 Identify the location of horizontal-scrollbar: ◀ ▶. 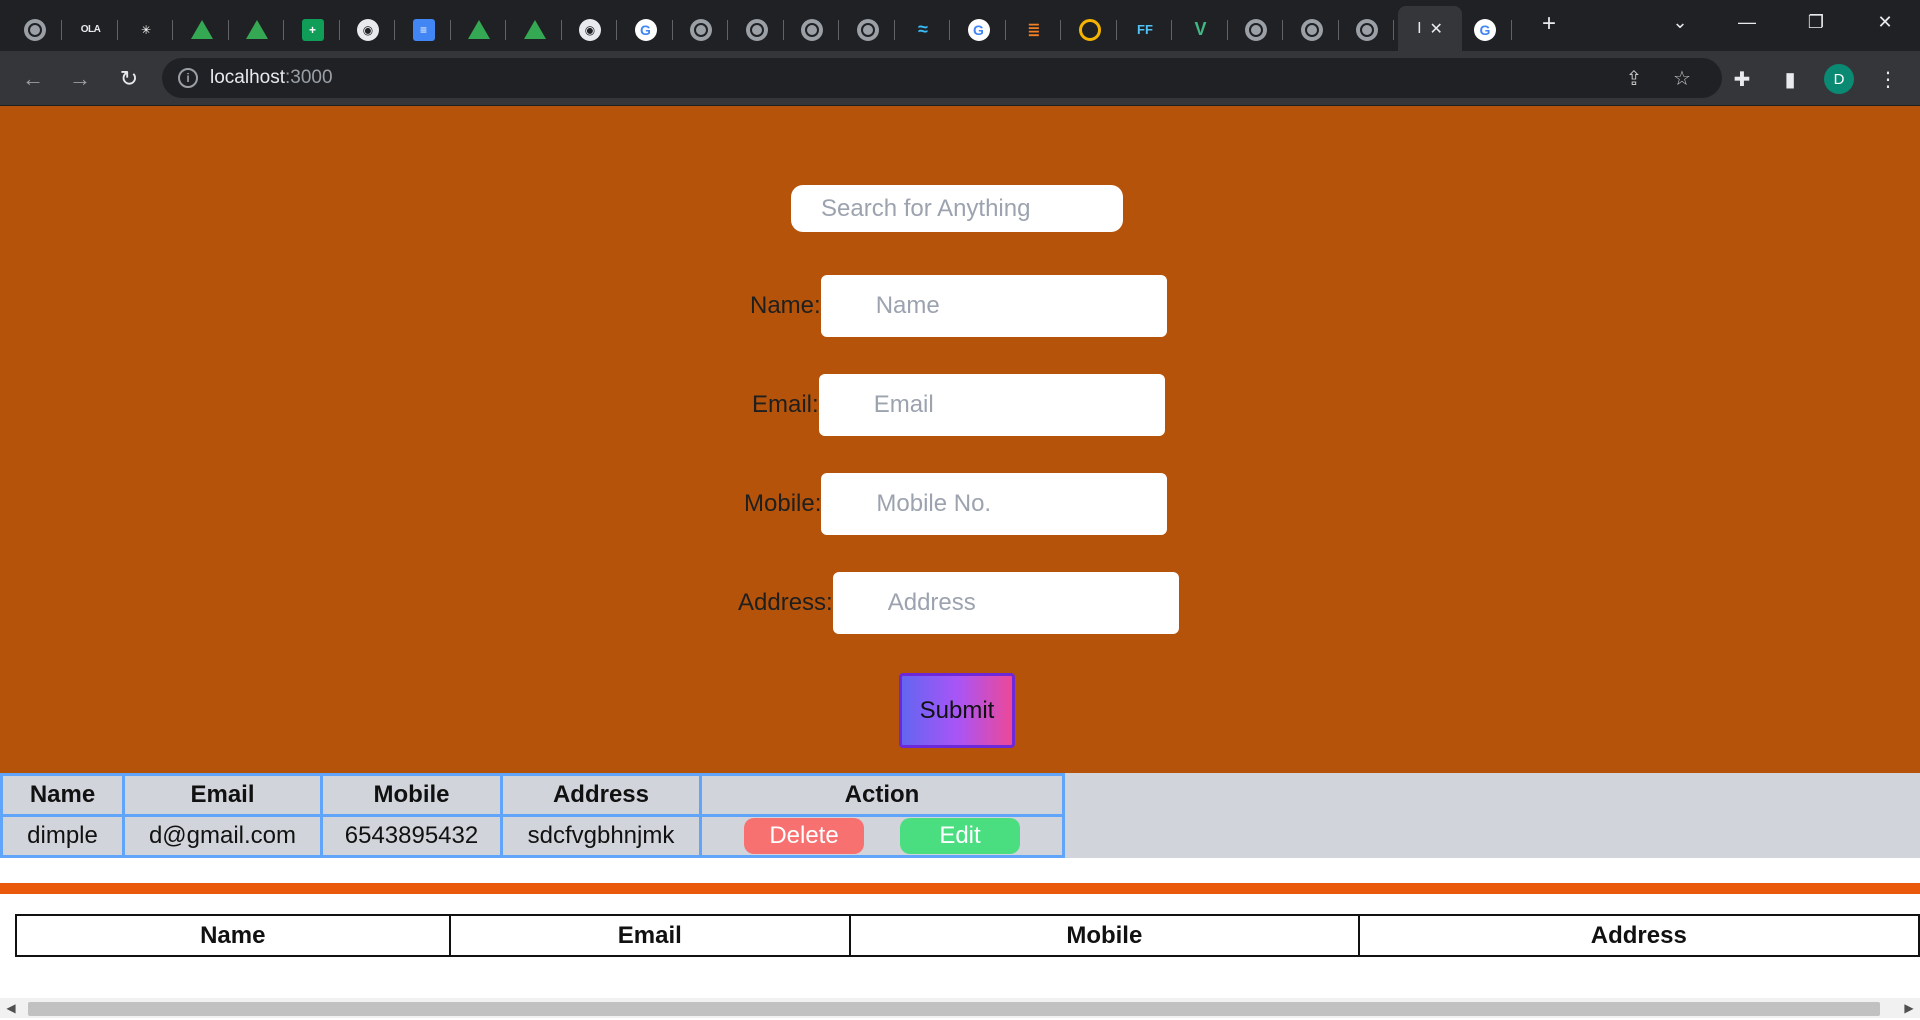
(960, 1009).